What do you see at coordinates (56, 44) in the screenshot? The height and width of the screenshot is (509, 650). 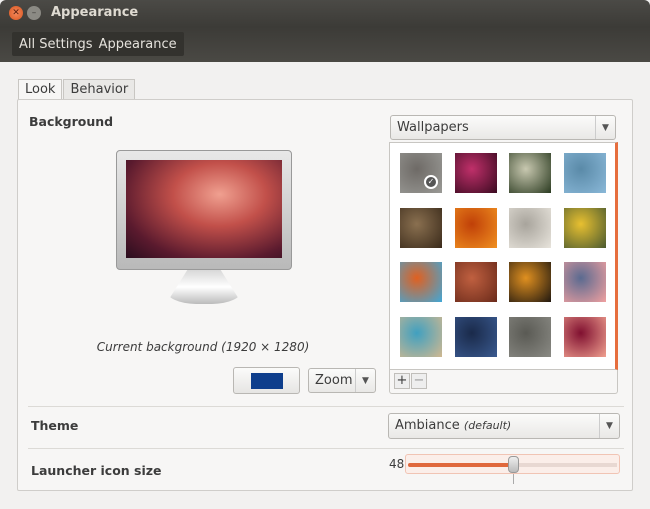 I see `breadcrumb-all-settings: All Settings` at bounding box center [56, 44].